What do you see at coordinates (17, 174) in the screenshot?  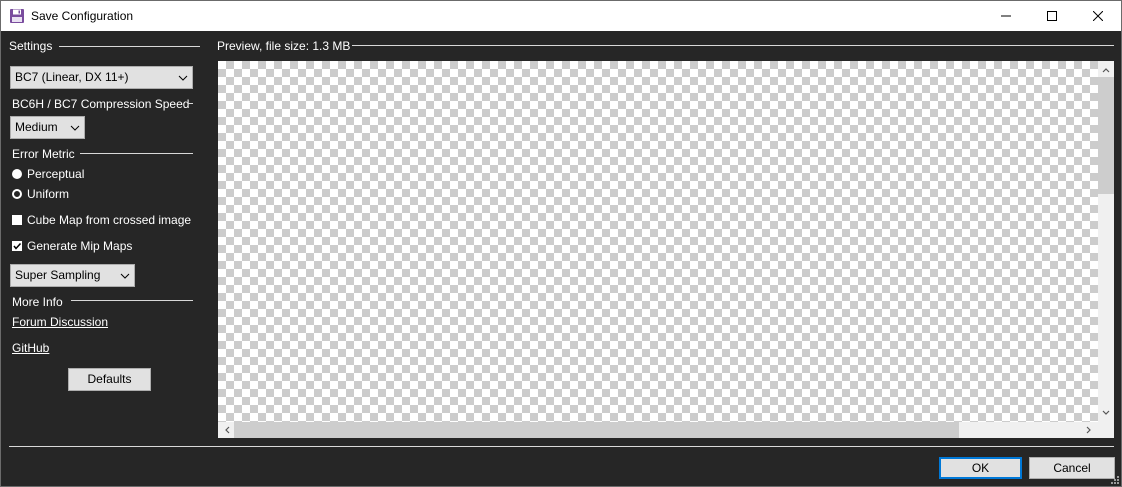 I see `radio-selected-indicator` at bounding box center [17, 174].